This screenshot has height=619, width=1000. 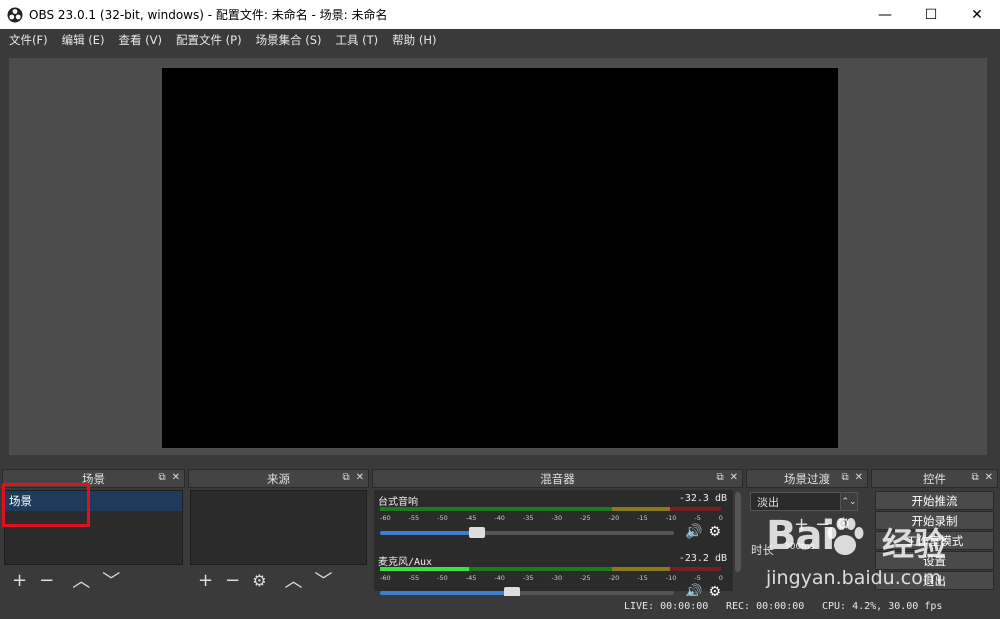 I want to click on speaker-icon: 🔊, so click(x=693, y=532).